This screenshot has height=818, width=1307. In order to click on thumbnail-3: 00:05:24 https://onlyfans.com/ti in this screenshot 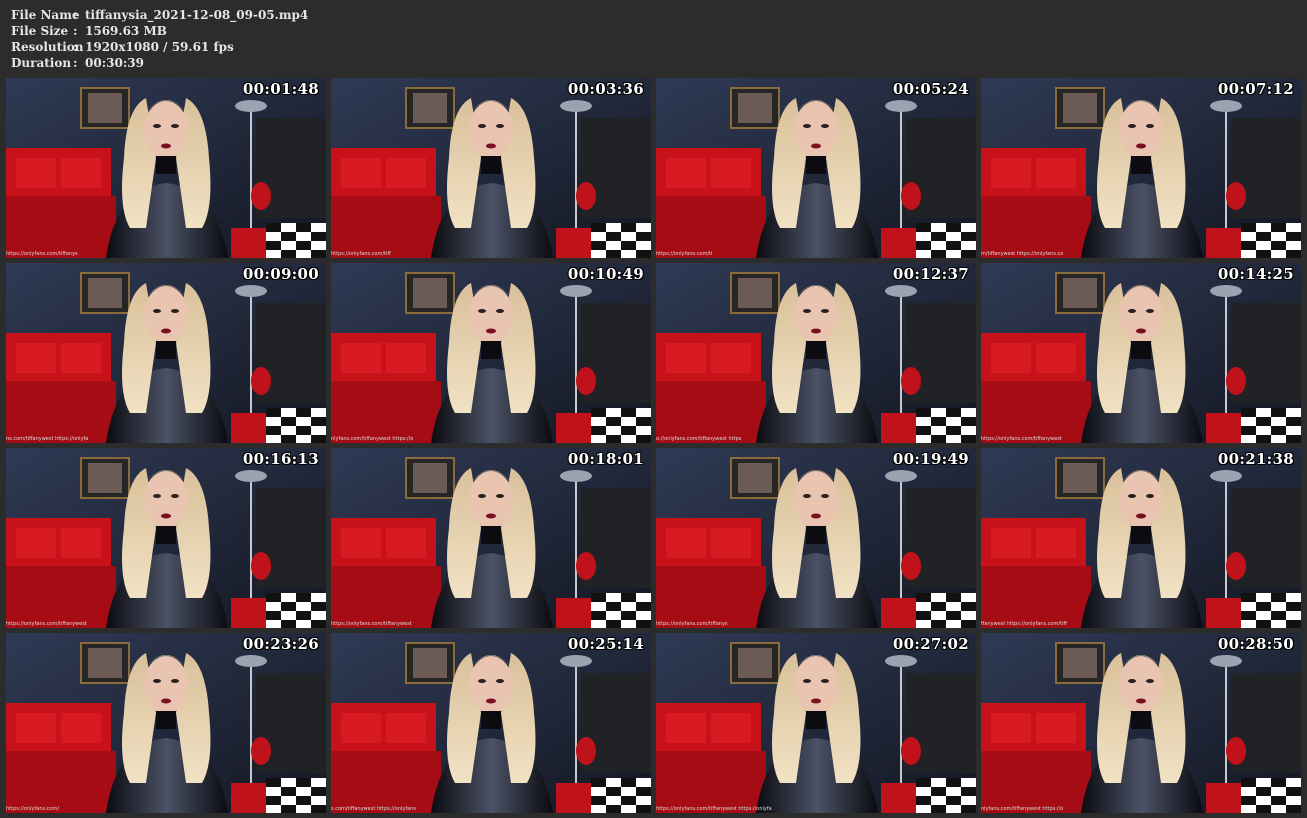, I will do `click(816, 168)`.